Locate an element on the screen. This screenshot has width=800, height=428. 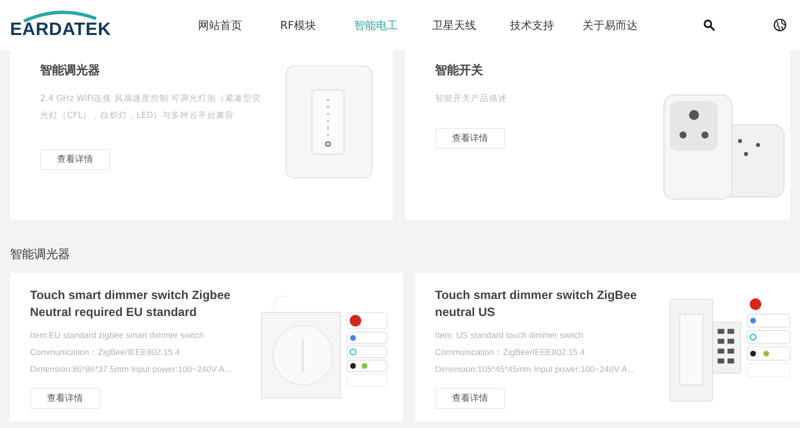
product-title: Touch smart dimmer switch Zigbee Neutral required EU standard is located at coordinates (131, 304).